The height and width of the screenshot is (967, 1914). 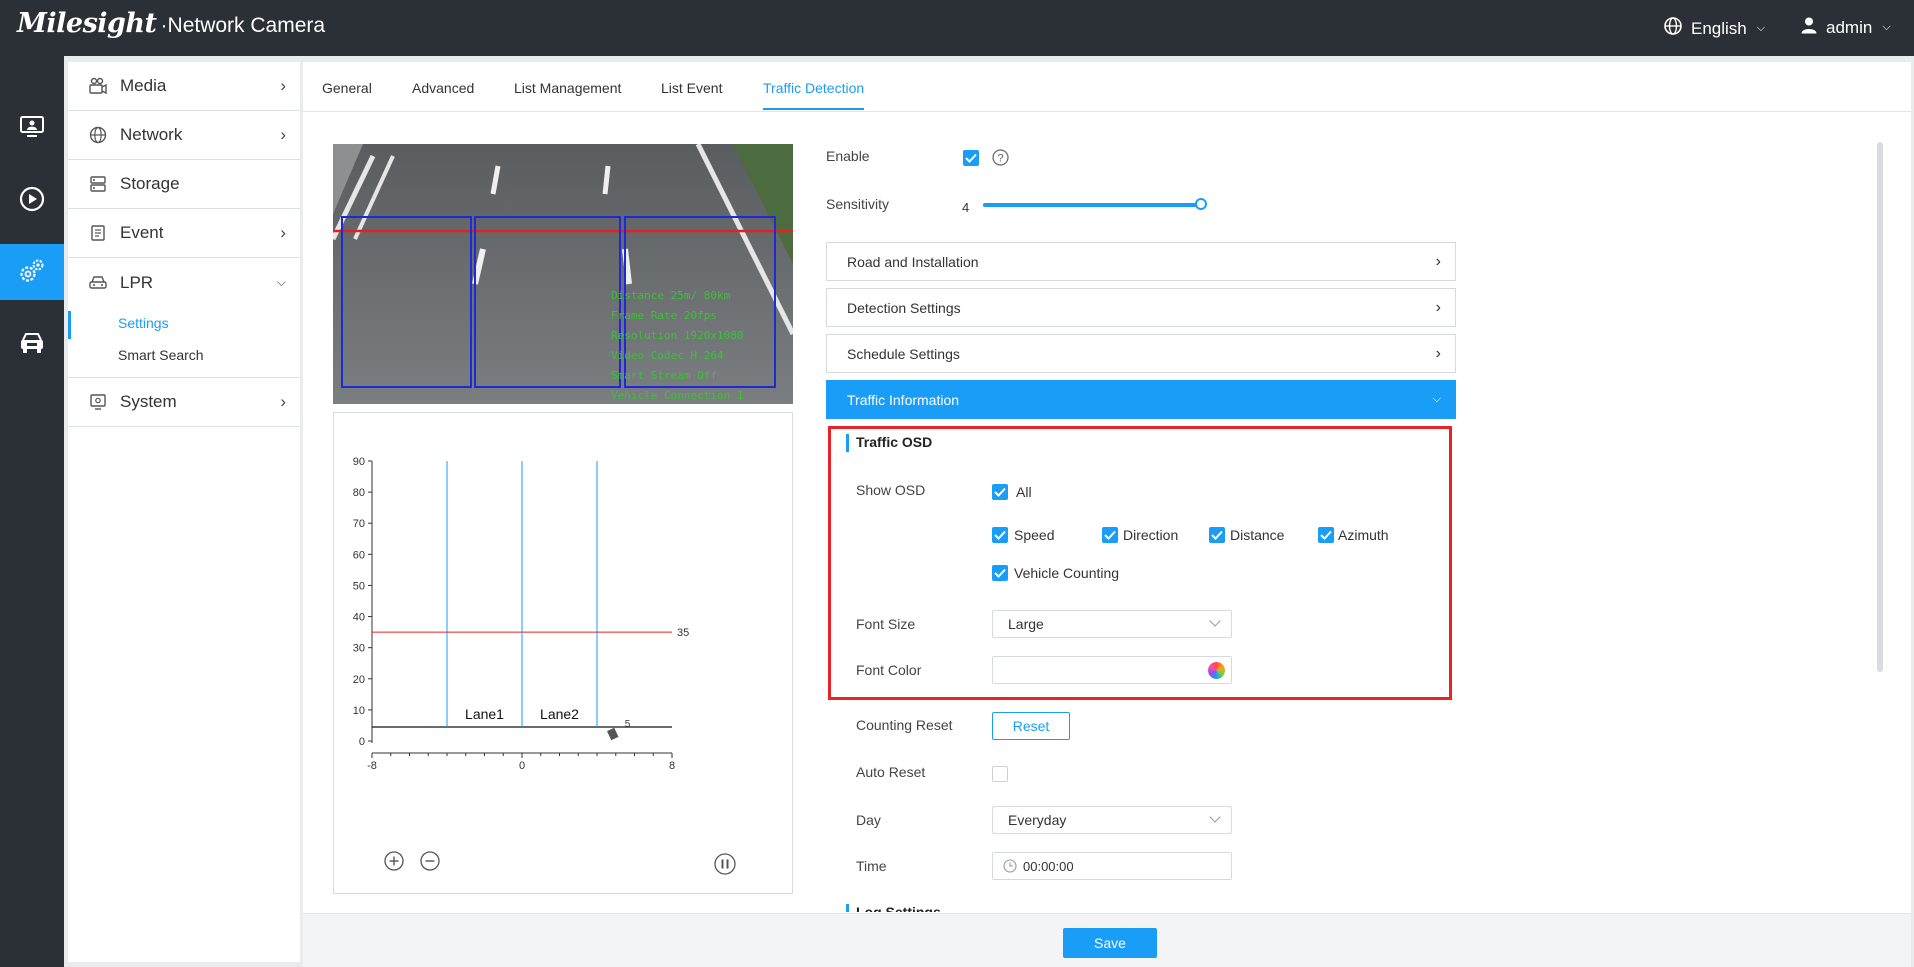 I want to click on y-tick-label: 50, so click(x=359, y=586).